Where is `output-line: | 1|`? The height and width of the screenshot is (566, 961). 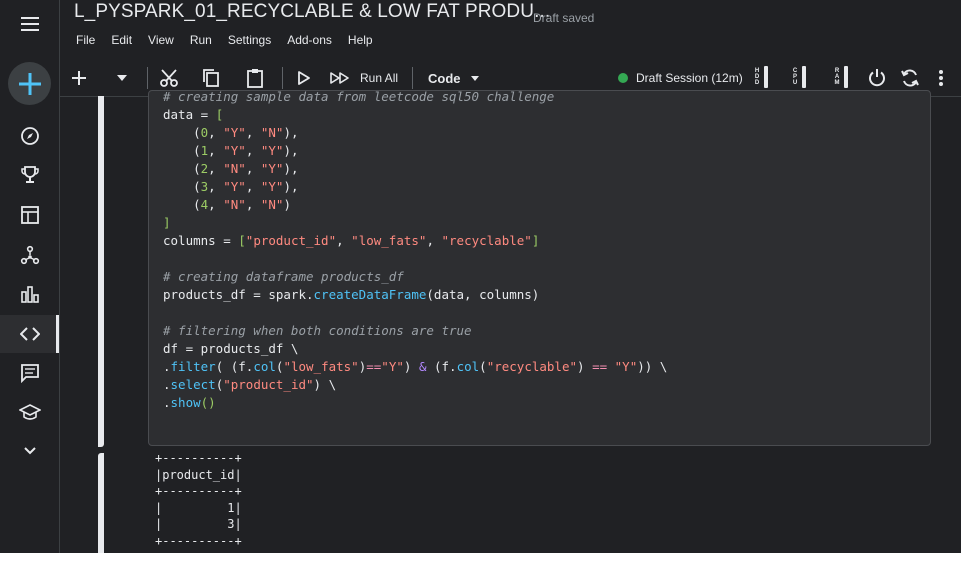
output-line: | 1| is located at coordinates (198, 507).